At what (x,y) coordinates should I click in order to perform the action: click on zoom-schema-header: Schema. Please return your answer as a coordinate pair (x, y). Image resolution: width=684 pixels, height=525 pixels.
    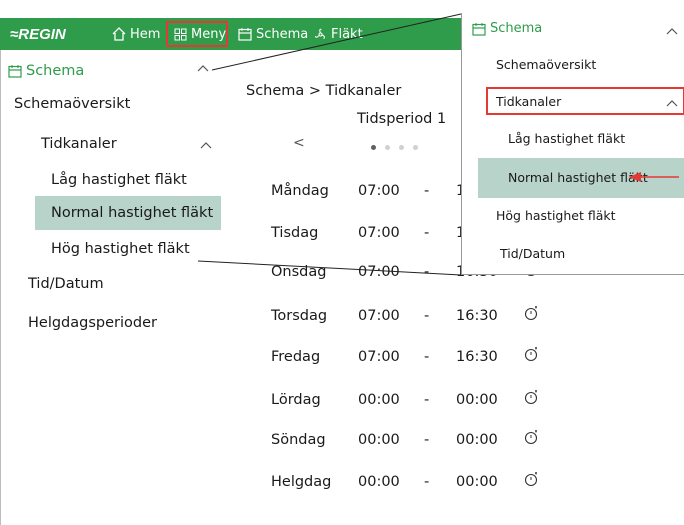
    Looking at the image, I should click on (507, 28).